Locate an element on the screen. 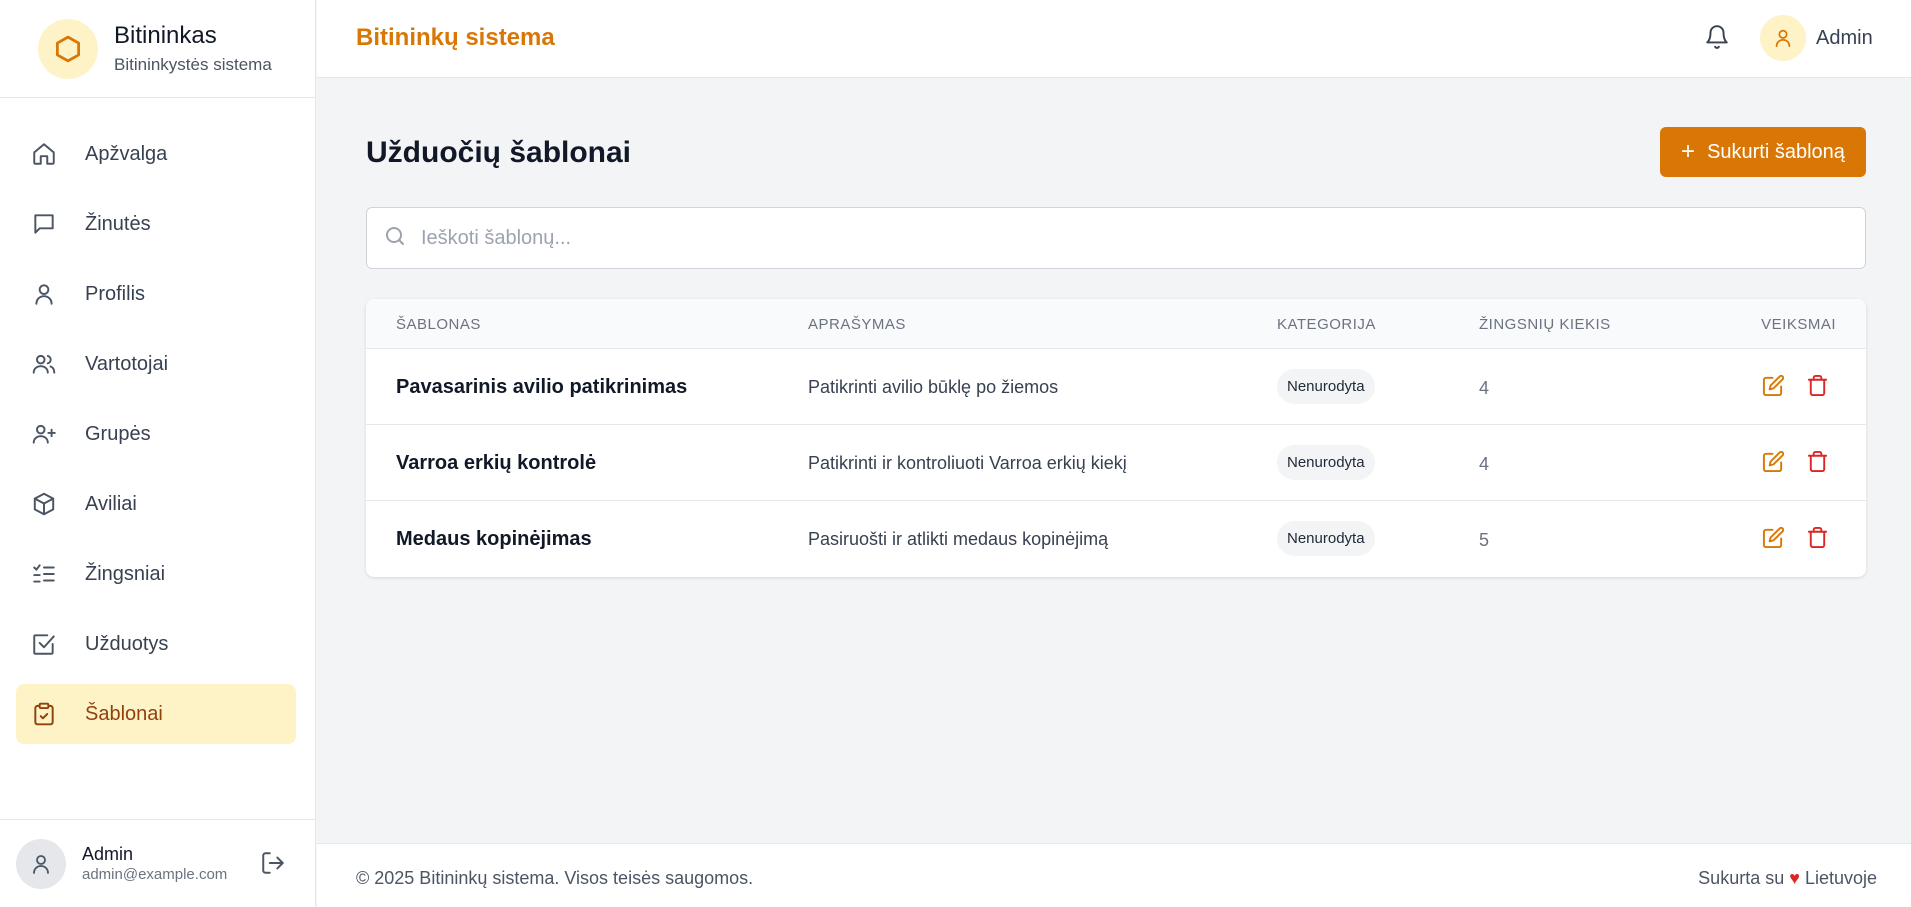  sidebar-item-apzvalga: Apžvalga is located at coordinates (156, 154).